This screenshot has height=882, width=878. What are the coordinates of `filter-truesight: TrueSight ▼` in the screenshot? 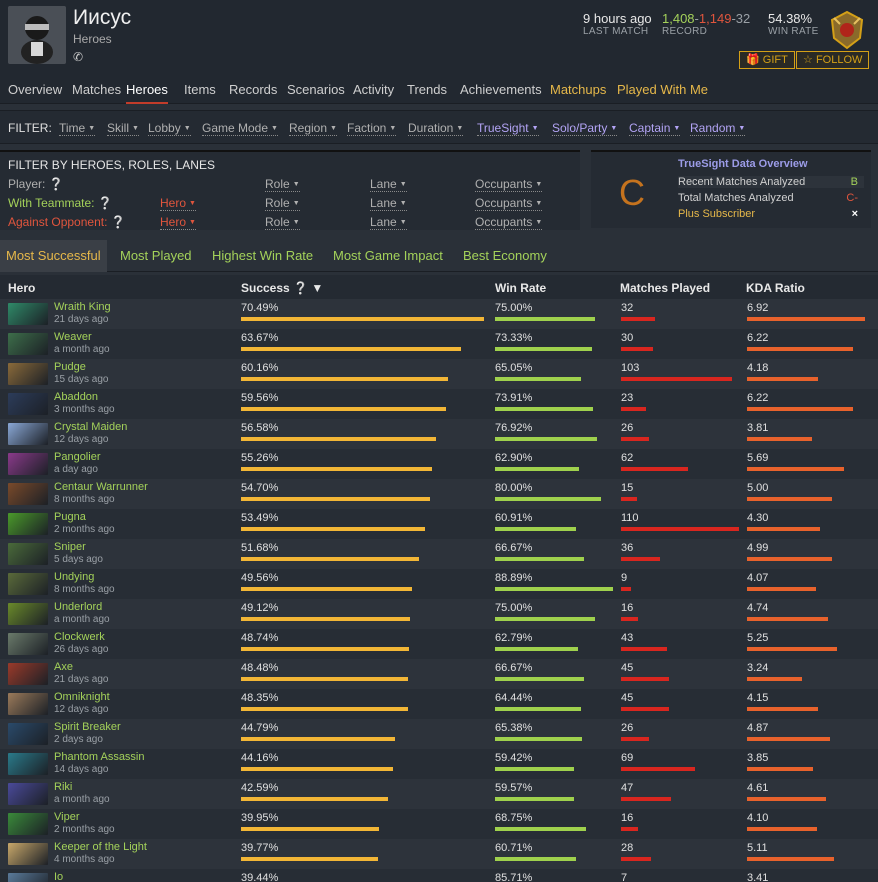 It's located at (508, 128).